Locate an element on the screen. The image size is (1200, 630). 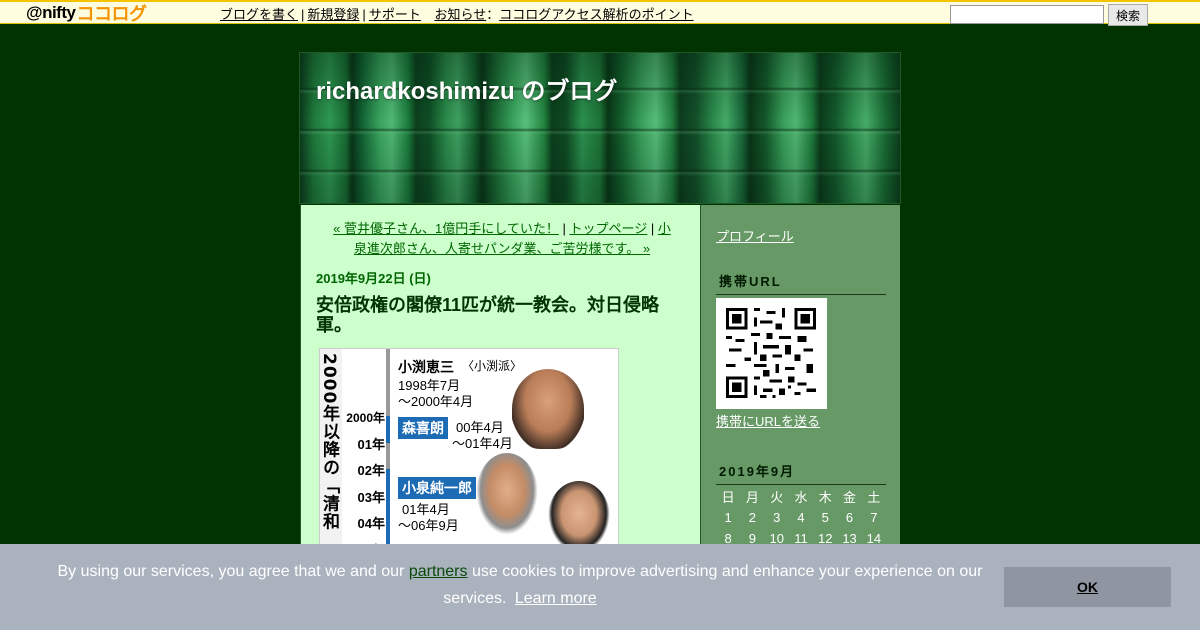
calendar-week-row: 1 2 3 4 5 6 7 is located at coordinates (801, 517).